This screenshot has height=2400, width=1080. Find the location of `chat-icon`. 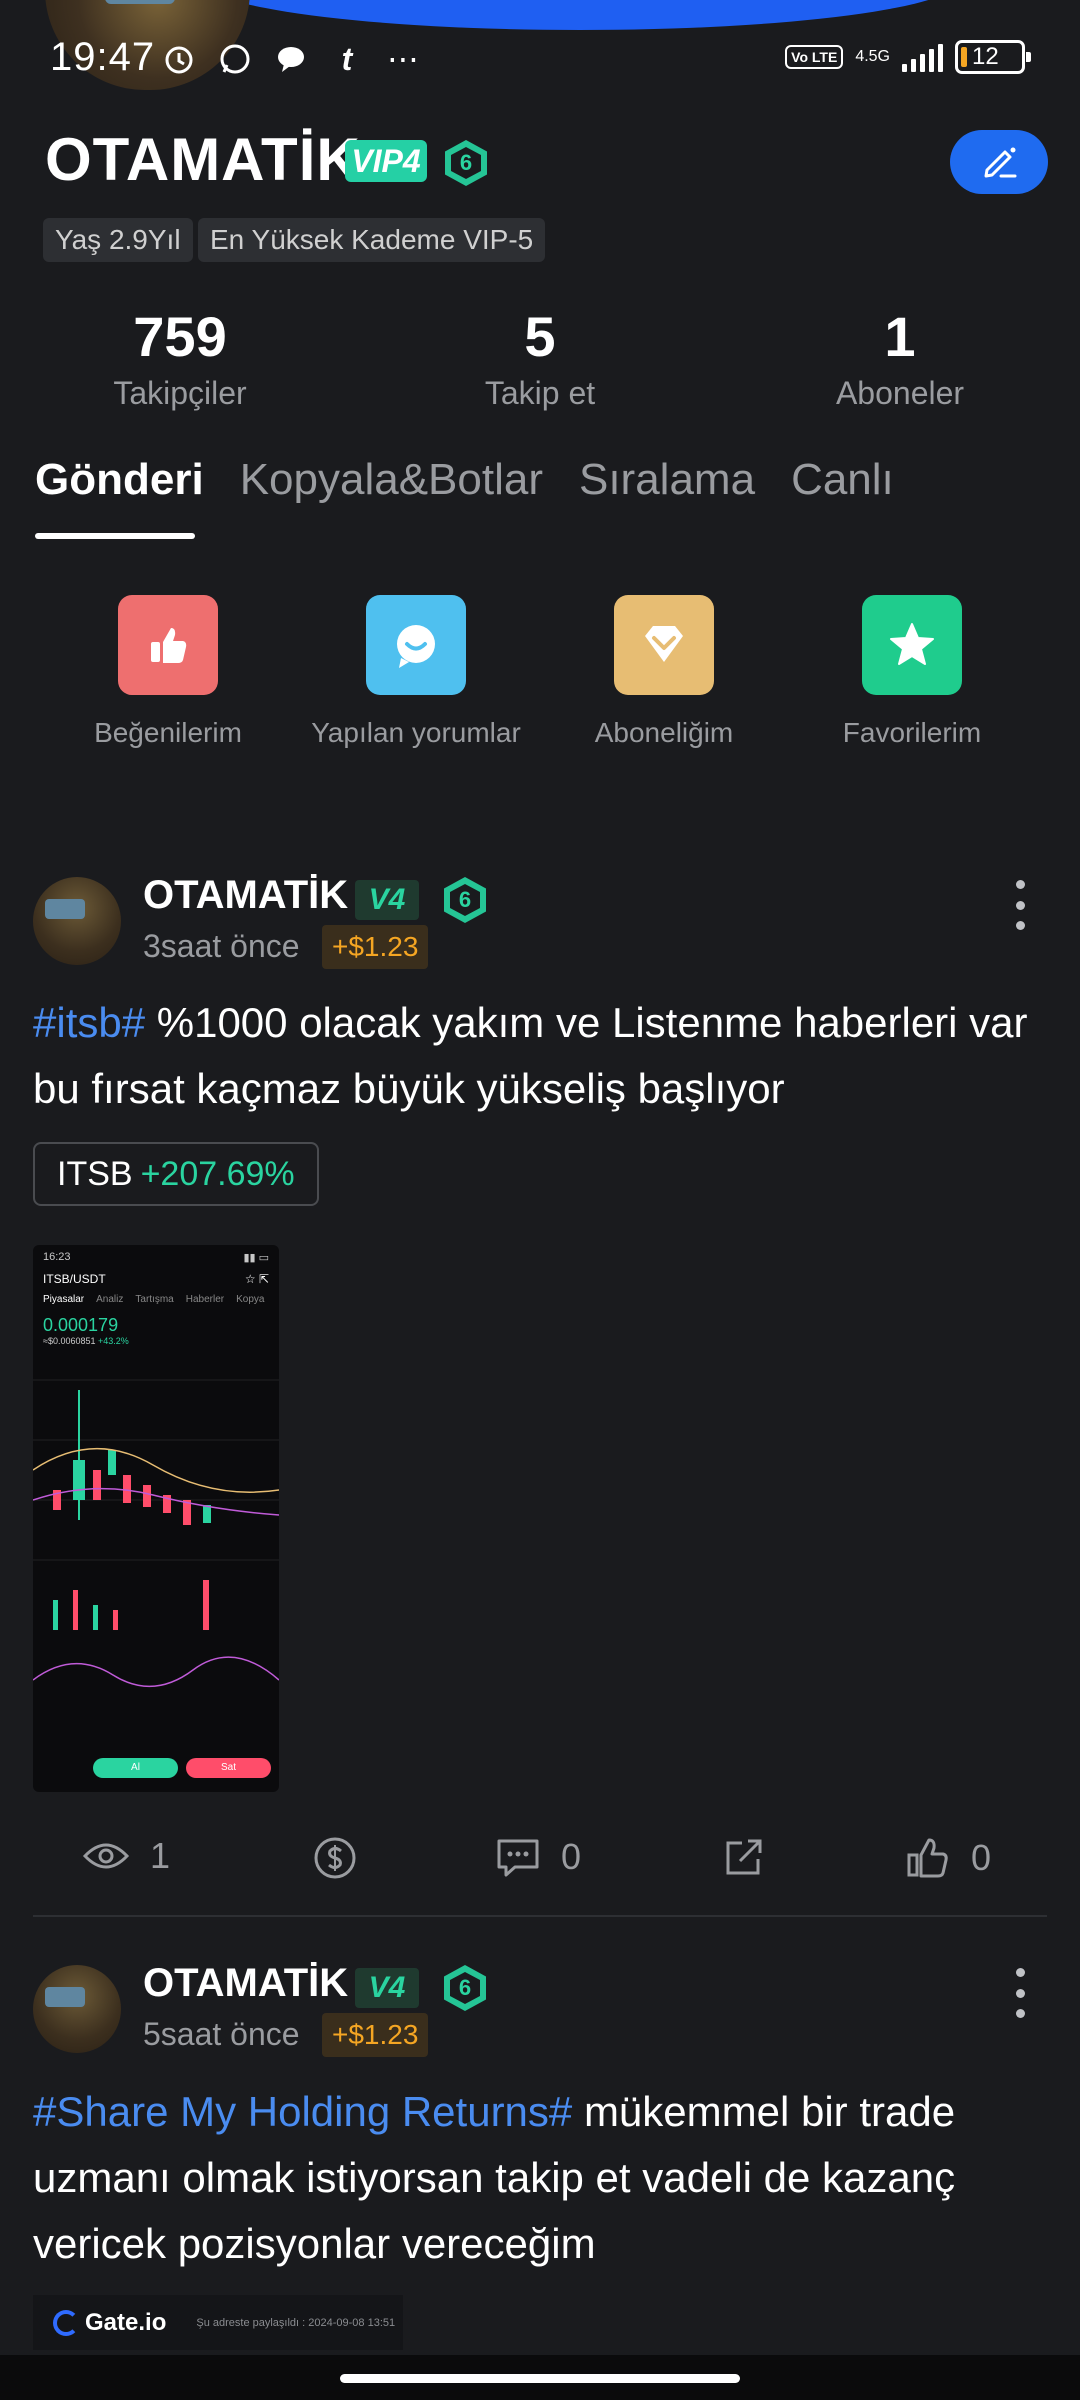

chat-icon is located at coordinates (291, 59).